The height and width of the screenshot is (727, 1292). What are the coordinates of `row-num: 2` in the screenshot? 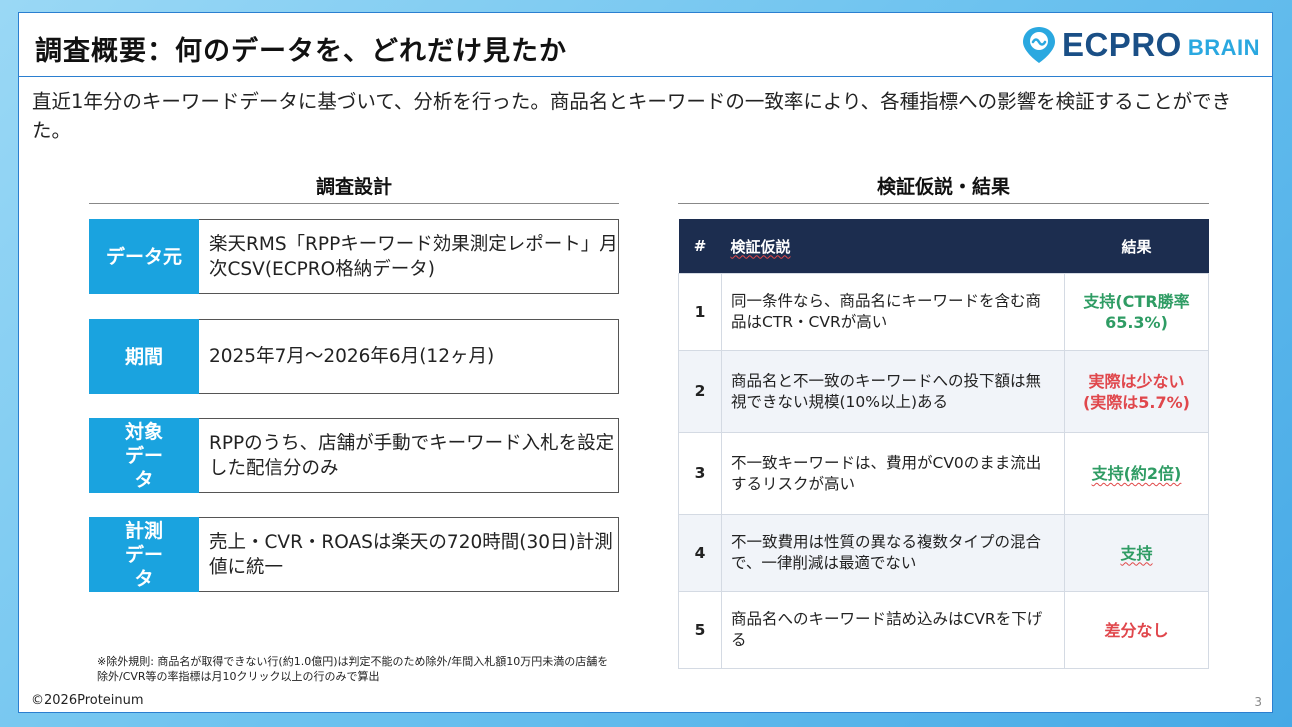 It's located at (700, 391).